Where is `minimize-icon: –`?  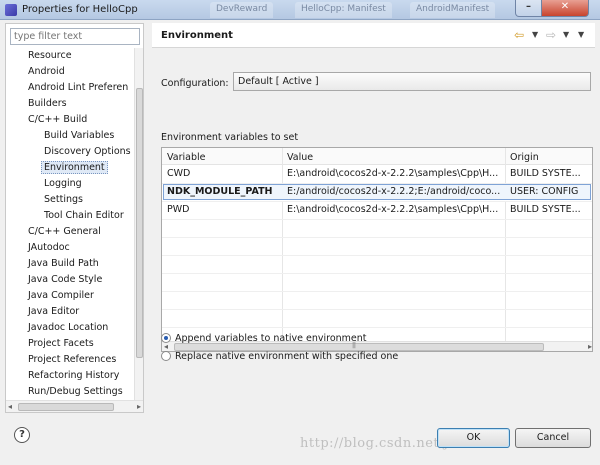
minimize-icon: – is located at coordinates (528, 6).